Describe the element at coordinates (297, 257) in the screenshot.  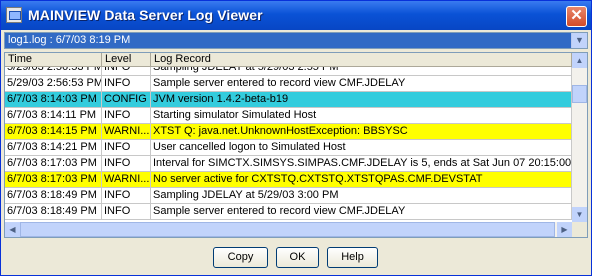
I see `ok-button: OK` at that location.